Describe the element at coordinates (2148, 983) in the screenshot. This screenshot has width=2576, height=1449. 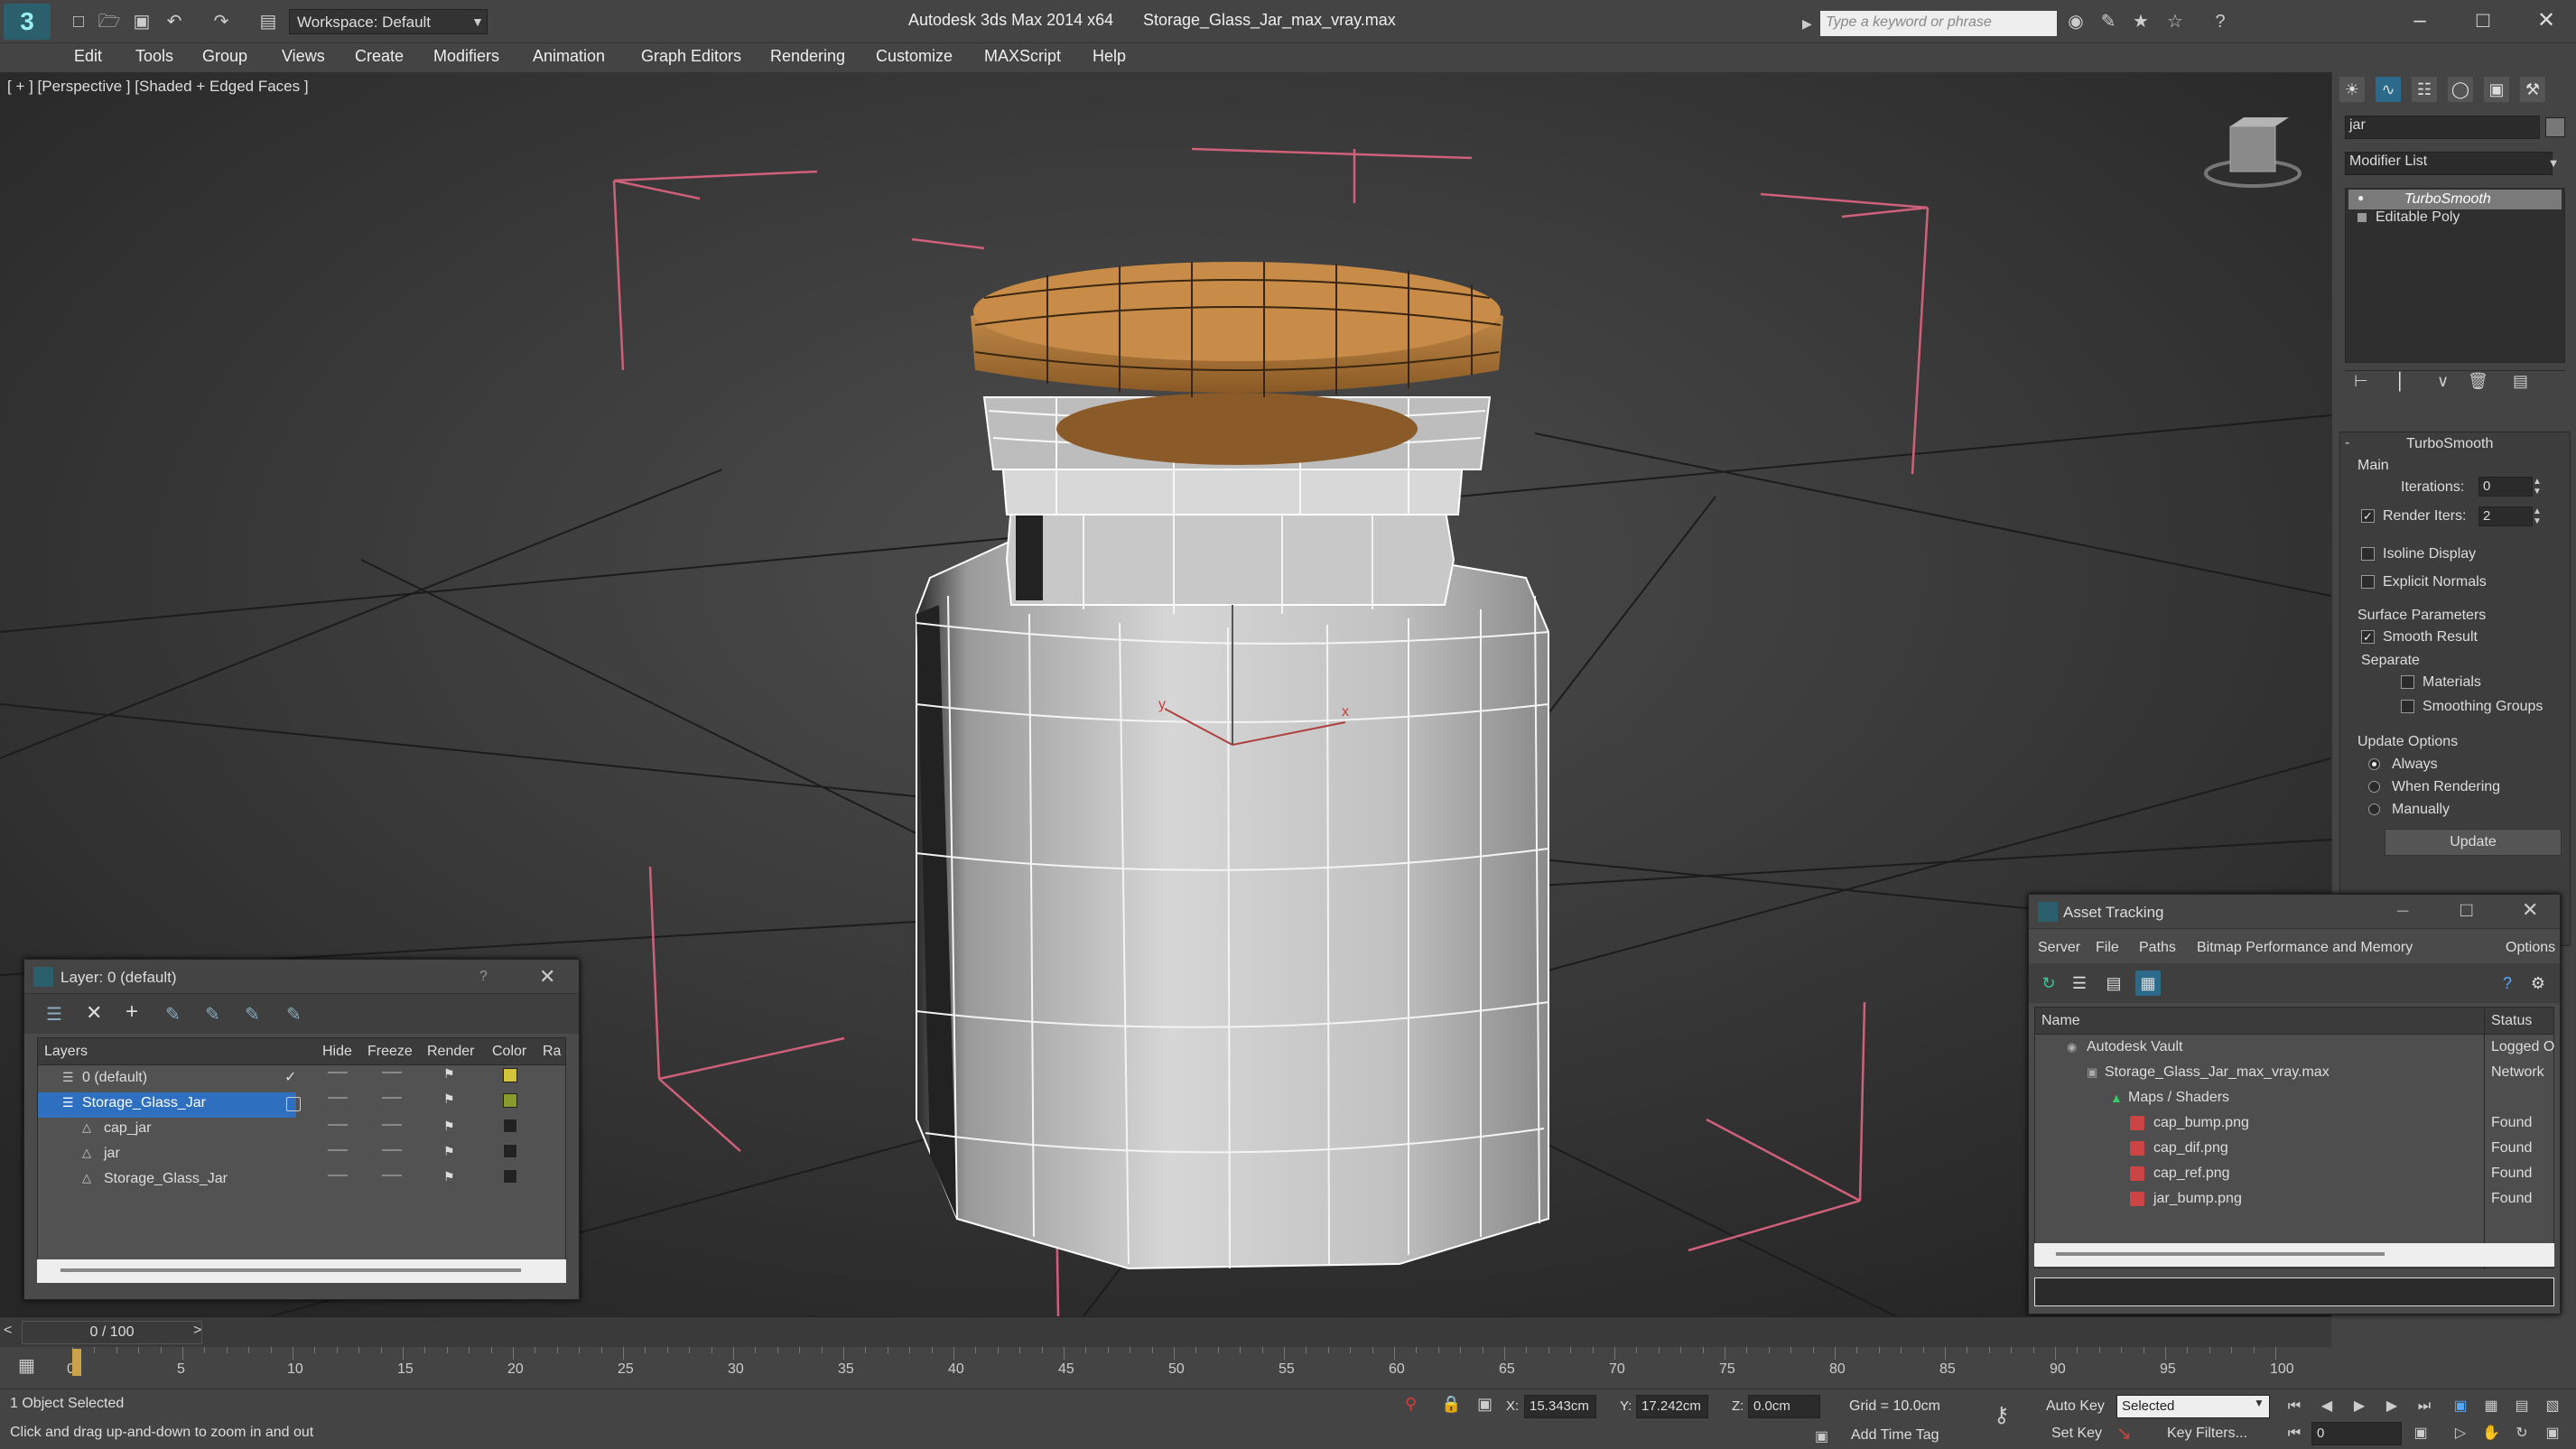
I see `table-view-icon: ▦` at that location.